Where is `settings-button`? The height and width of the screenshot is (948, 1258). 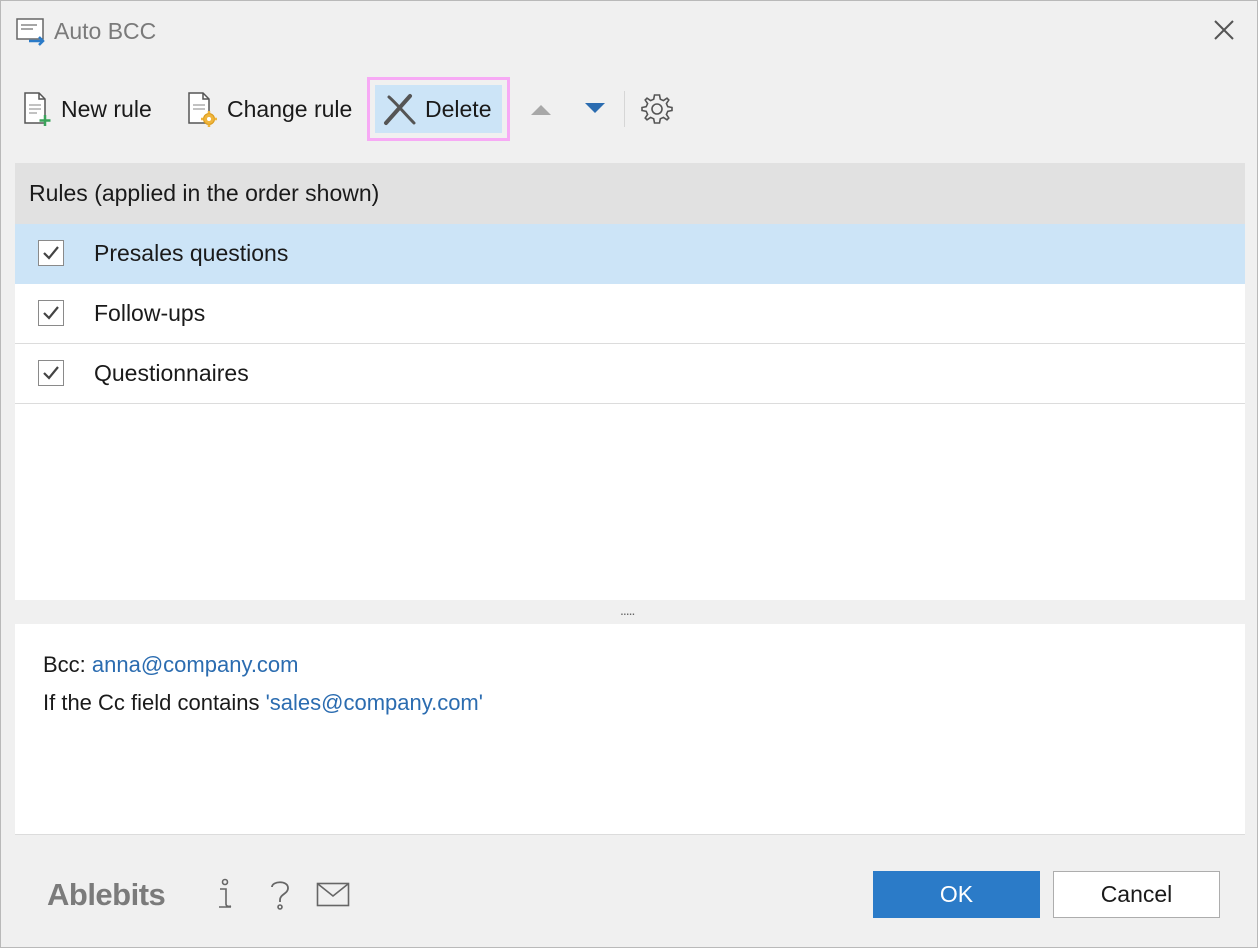
settings-button is located at coordinates (657, 109).